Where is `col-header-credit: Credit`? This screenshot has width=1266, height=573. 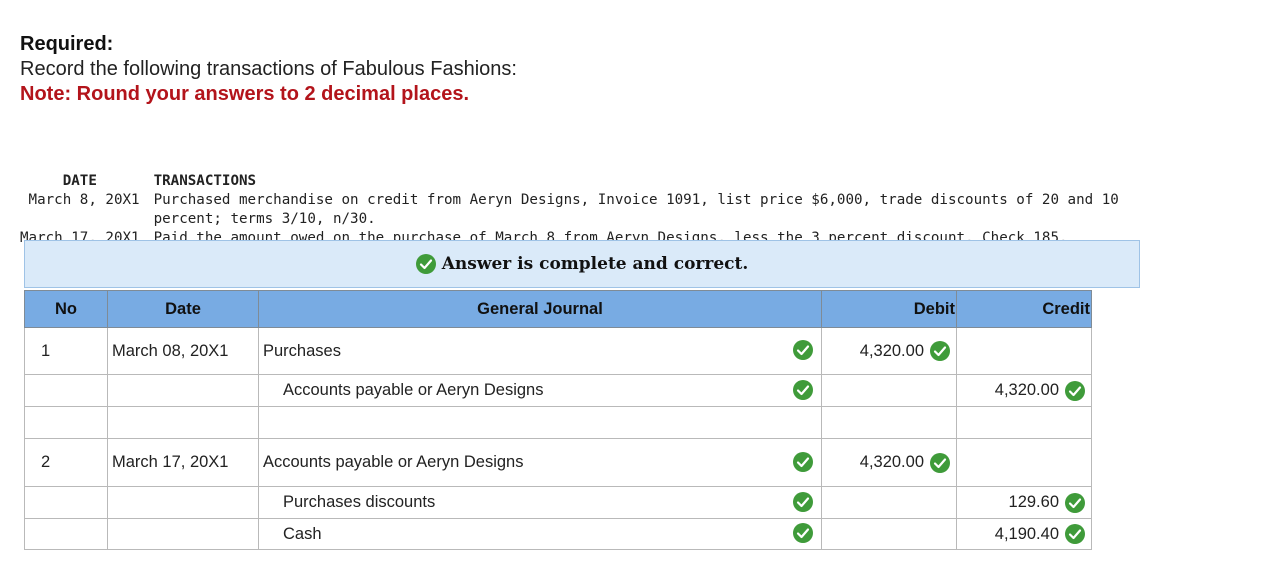 col-header-credit: Credit is located at coordinates (1024, 309).